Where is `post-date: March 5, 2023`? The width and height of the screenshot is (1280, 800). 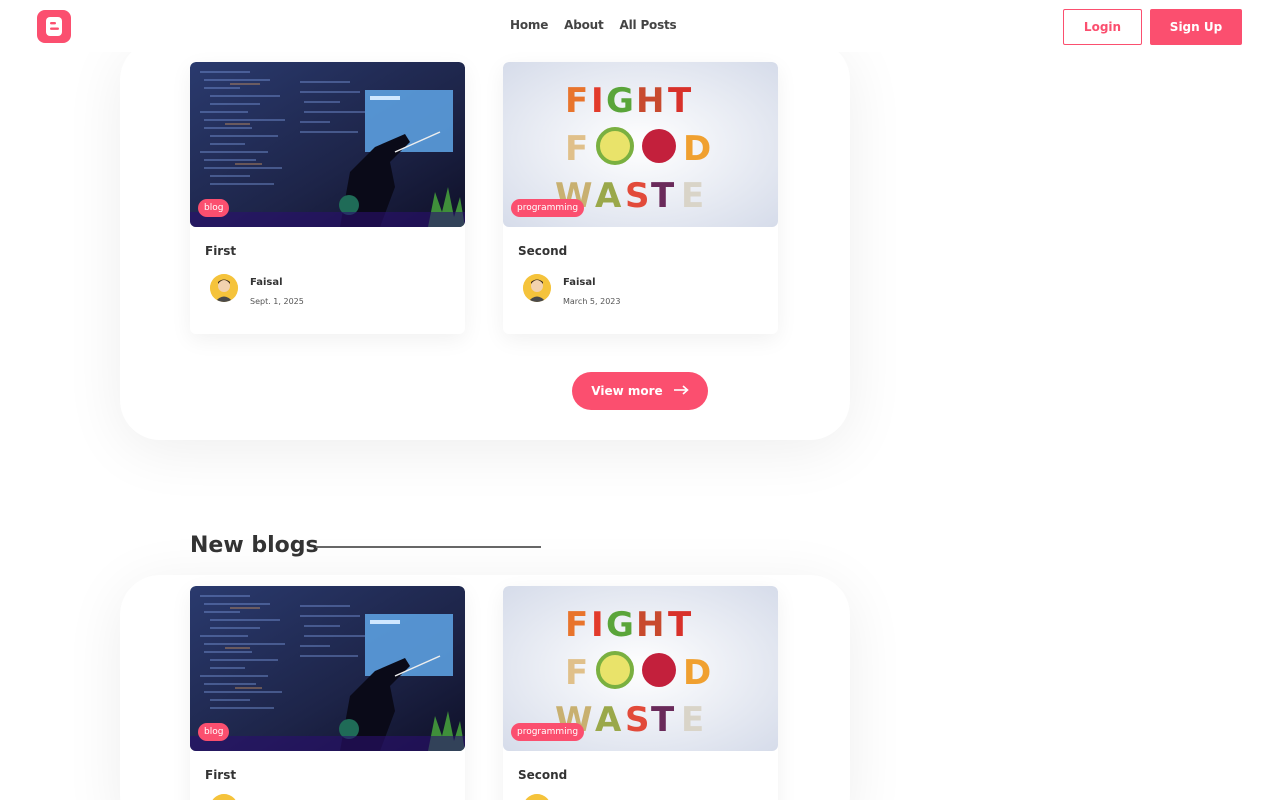
post-date: March 5, 2023 is located at coordinates (592, 301).